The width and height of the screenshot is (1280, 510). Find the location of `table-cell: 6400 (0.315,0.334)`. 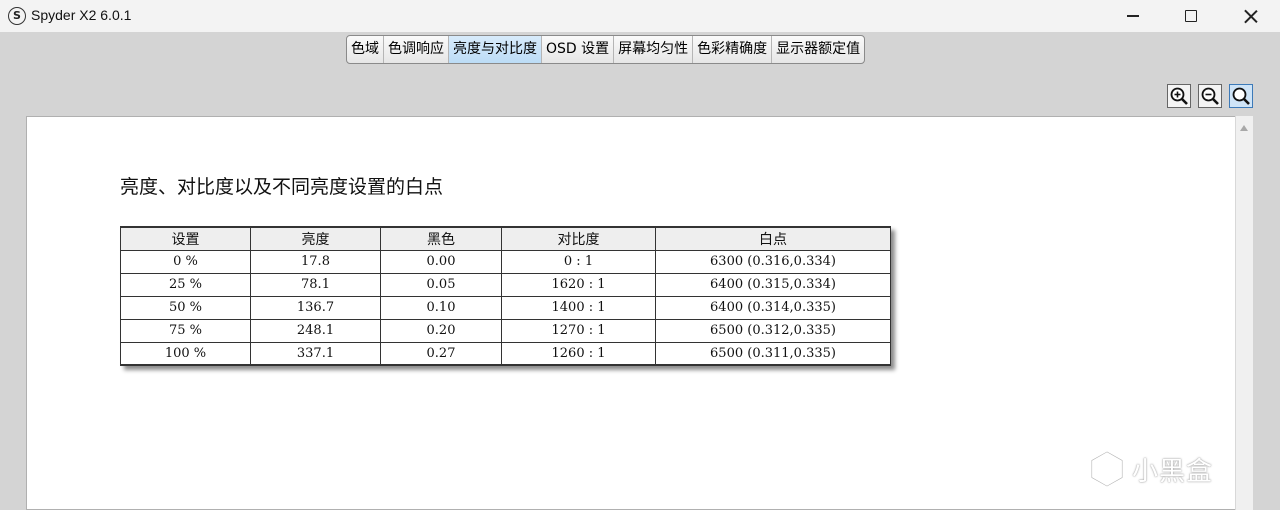

table-cell: 6400 (0.315,0.334) is located at coordinates (773, 284).